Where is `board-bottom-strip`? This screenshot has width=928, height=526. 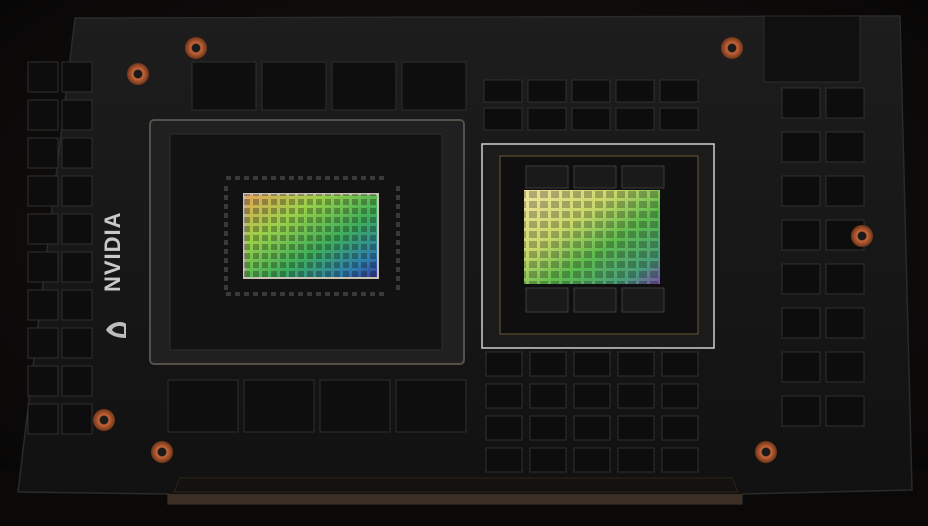 board-bottom-strip is located at coordinates (456, 485).